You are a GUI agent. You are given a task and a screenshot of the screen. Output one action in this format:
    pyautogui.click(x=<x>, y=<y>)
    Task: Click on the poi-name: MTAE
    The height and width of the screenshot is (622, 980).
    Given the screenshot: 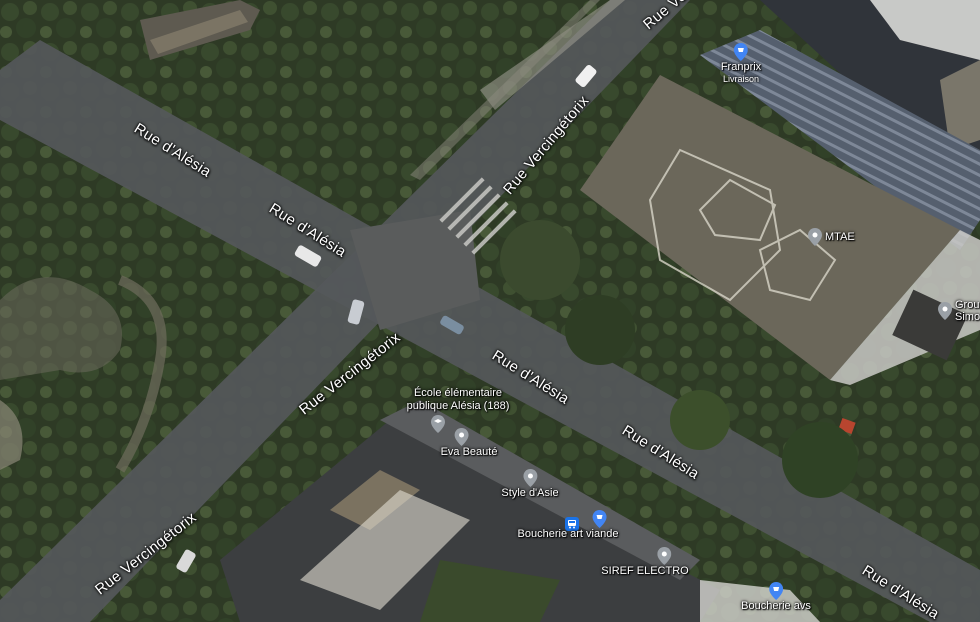 What is the action you would take?
    pyautogui.click(x=840, y=237)
    